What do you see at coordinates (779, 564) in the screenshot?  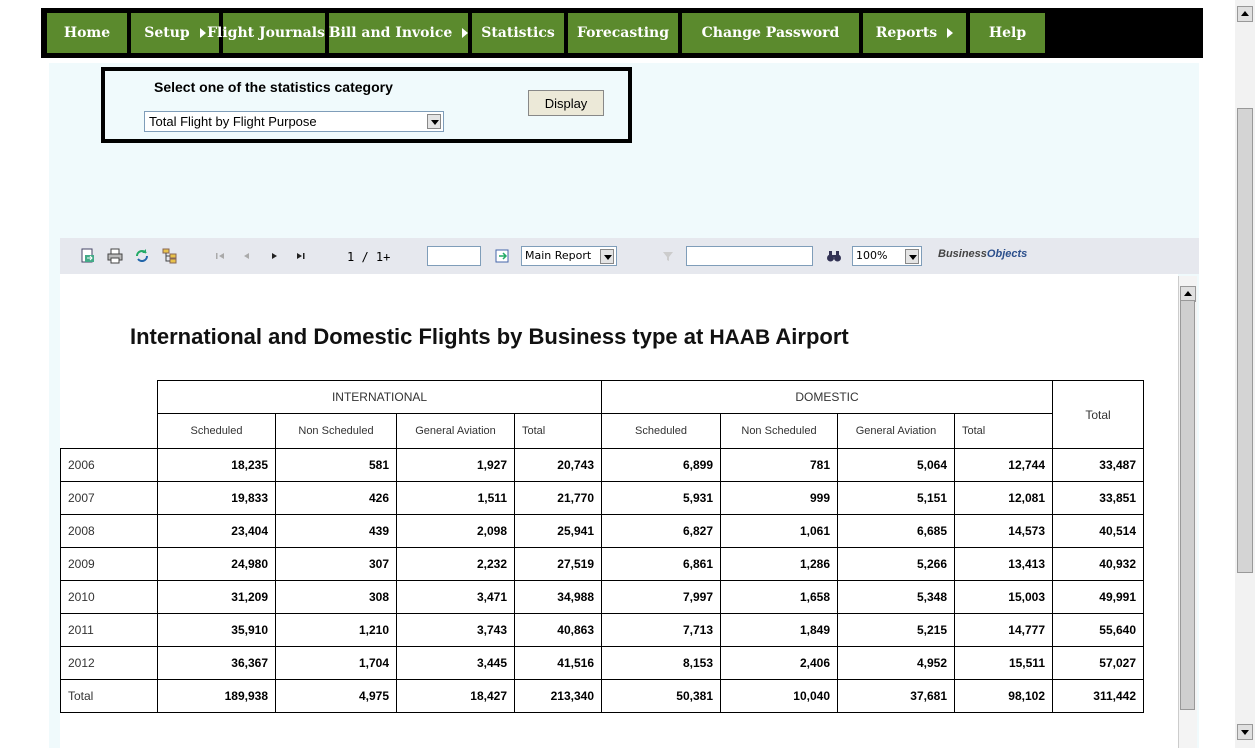 I see `table-cell: 1,286` at bounding box center [779, 564].